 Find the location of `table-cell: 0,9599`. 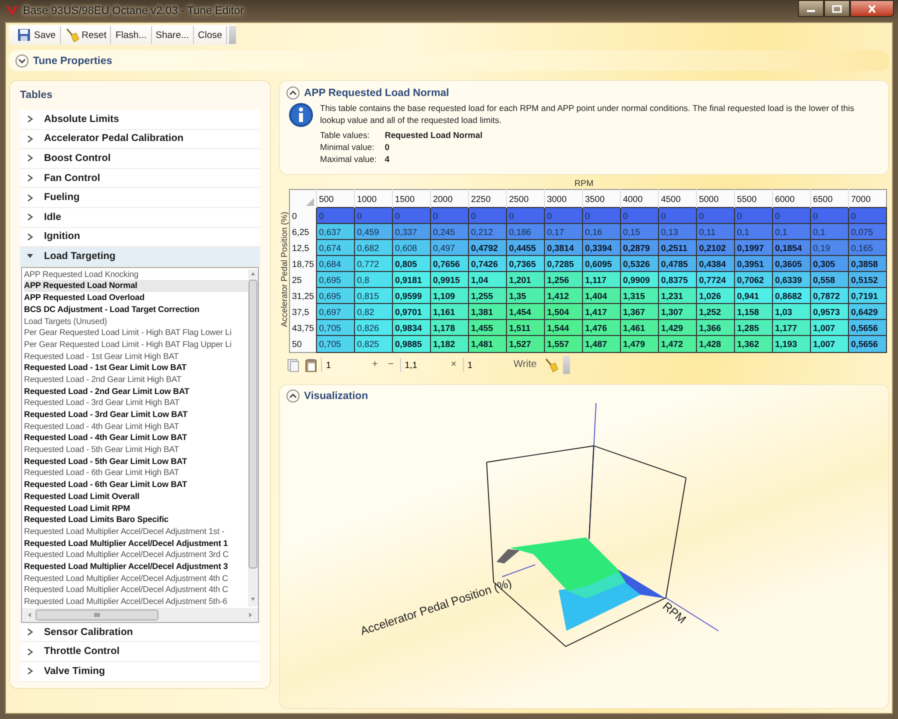

table-cell: 0,9599 is located at coordinates (411, 296).